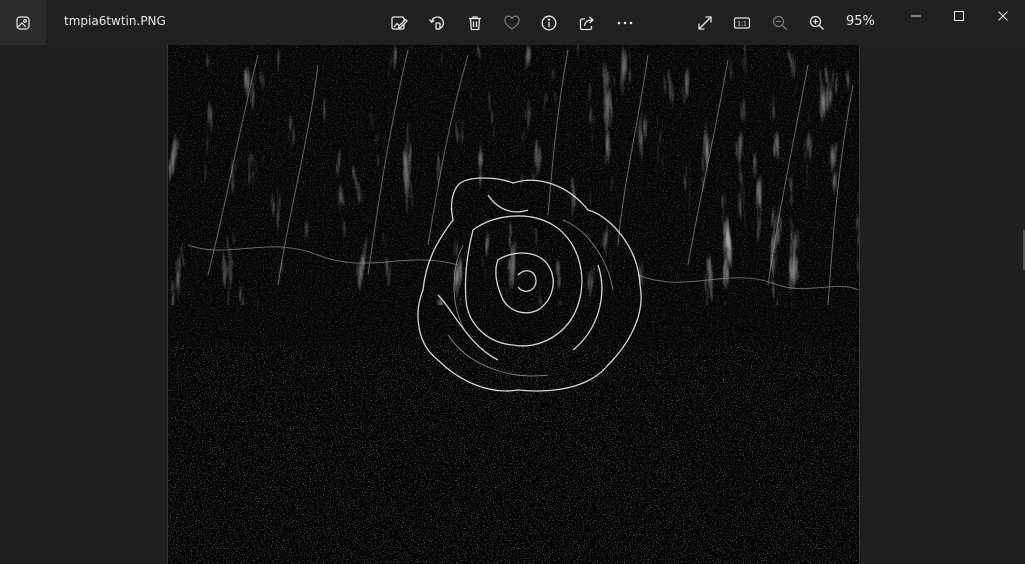  I want to click on title-bar: tmpia6twtin.PNG 1:1 95%, so click(512, 22).